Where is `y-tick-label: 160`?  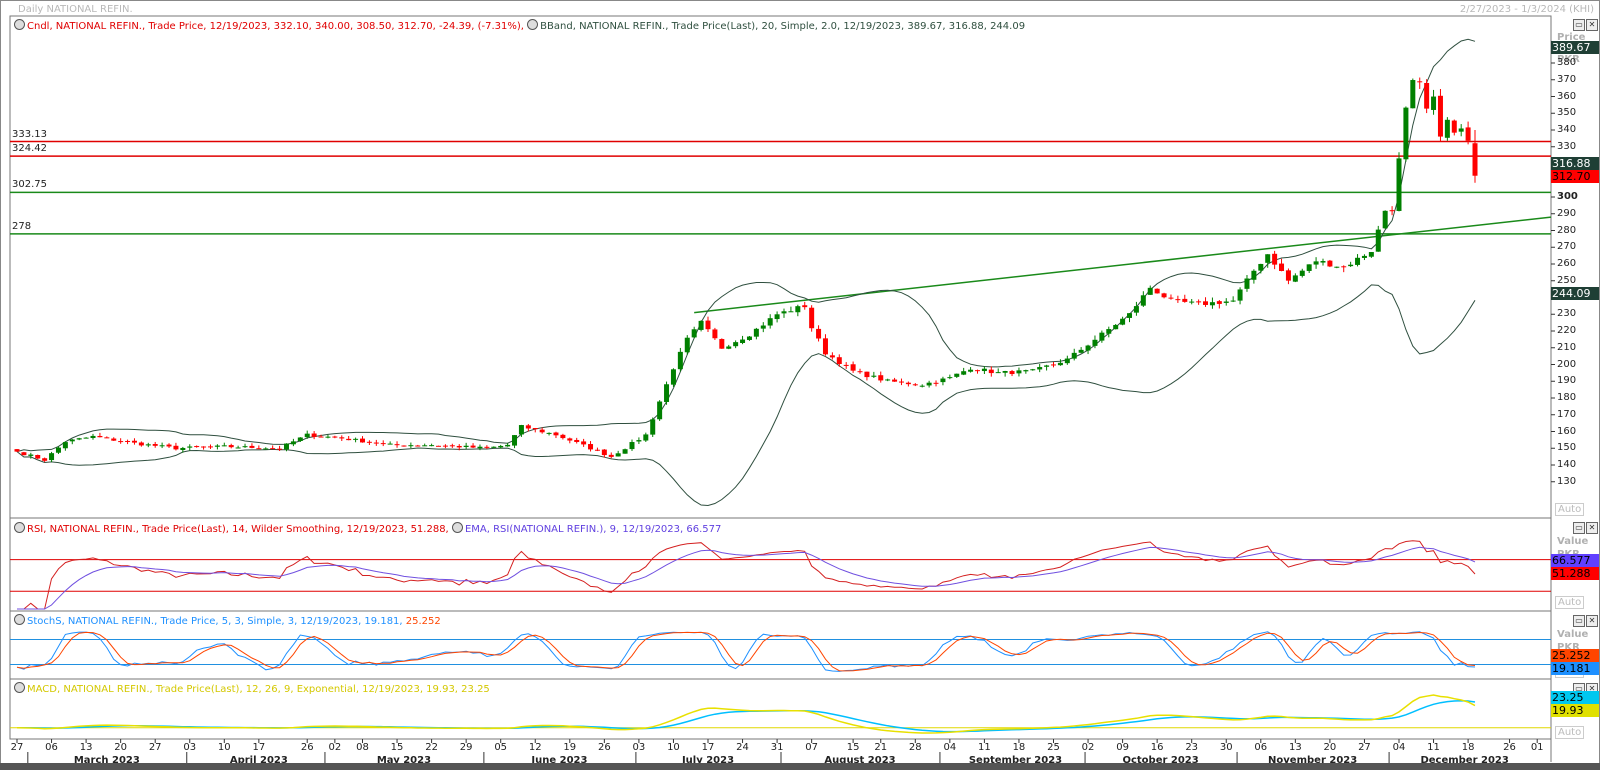
y-tick-label: 160 is located at coordinates (1567, 431).